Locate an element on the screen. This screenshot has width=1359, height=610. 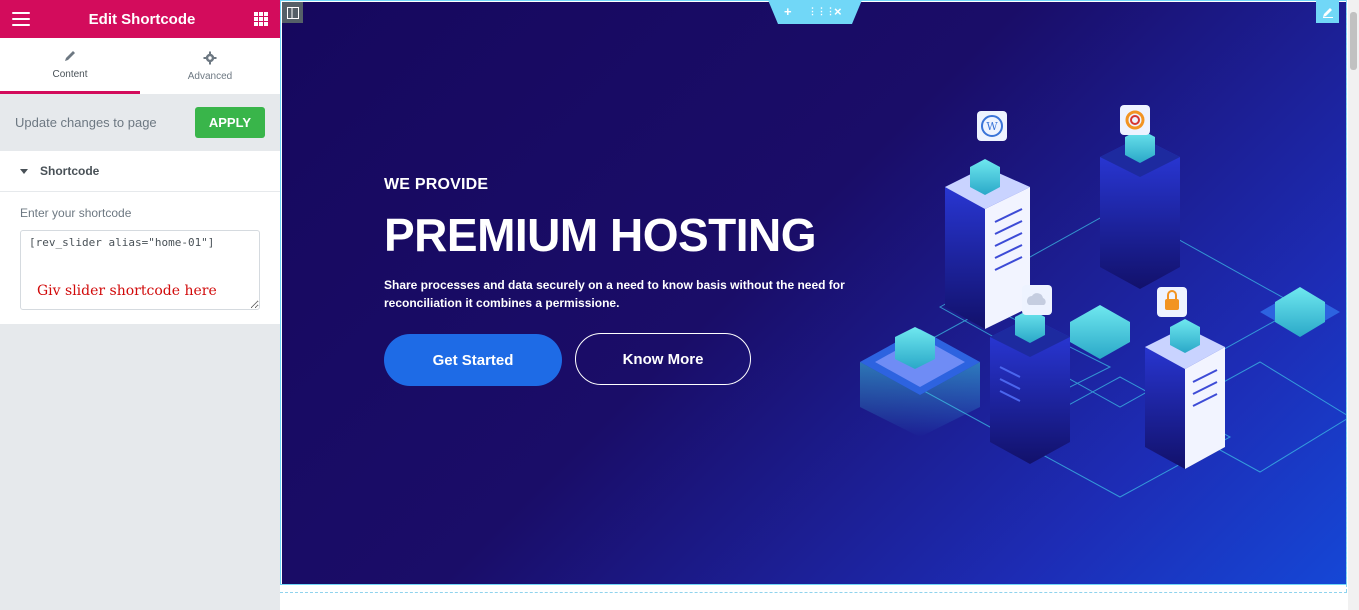
section-shortcode-toggle: Shortcode is located at coordinates (140, 171).